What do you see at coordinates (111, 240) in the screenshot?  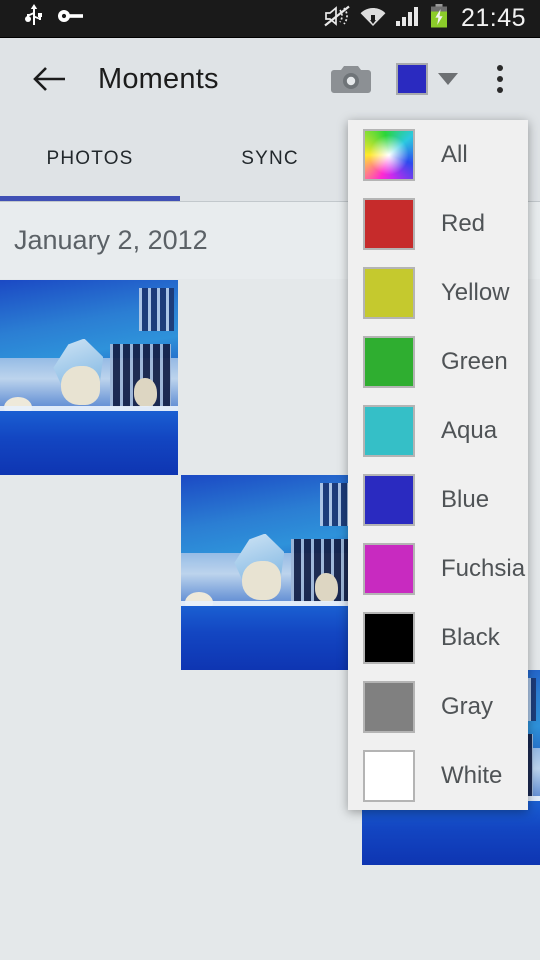 I see `date-label: January 2, 2012` at bounding box center [111, 240].